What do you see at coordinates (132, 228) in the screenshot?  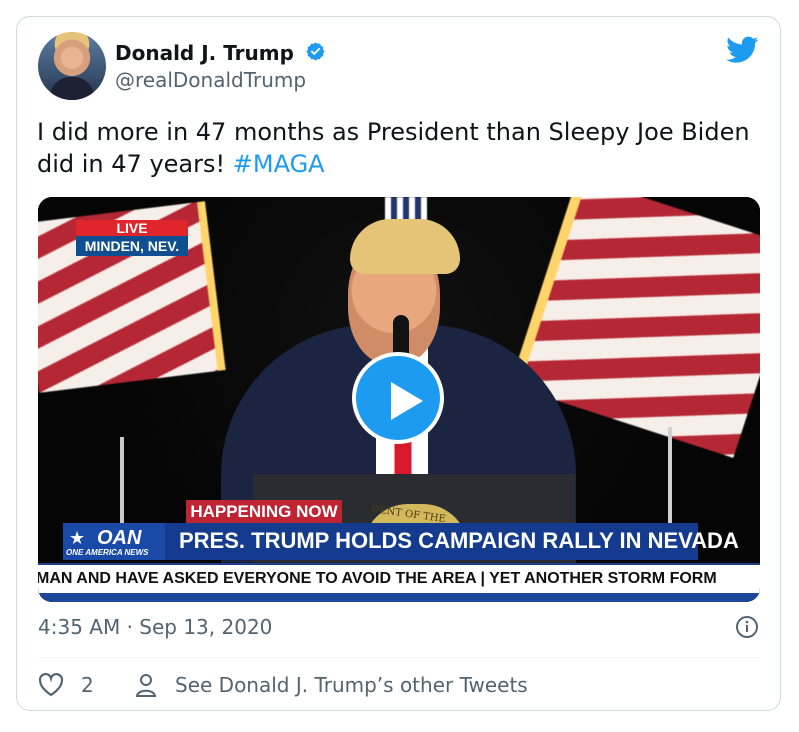 I see `live-label: LIVE` at bounding box center [132, 228].